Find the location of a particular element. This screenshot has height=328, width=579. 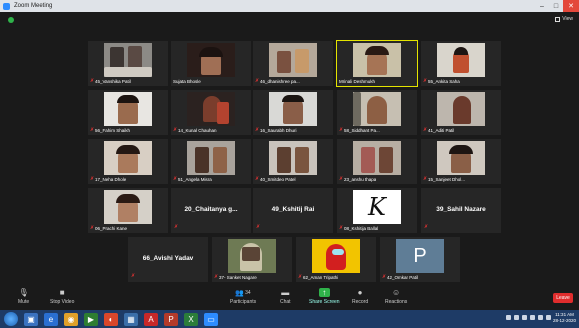

participant-name: 45_Vanshika Patil is located at coordinates (113, 81).